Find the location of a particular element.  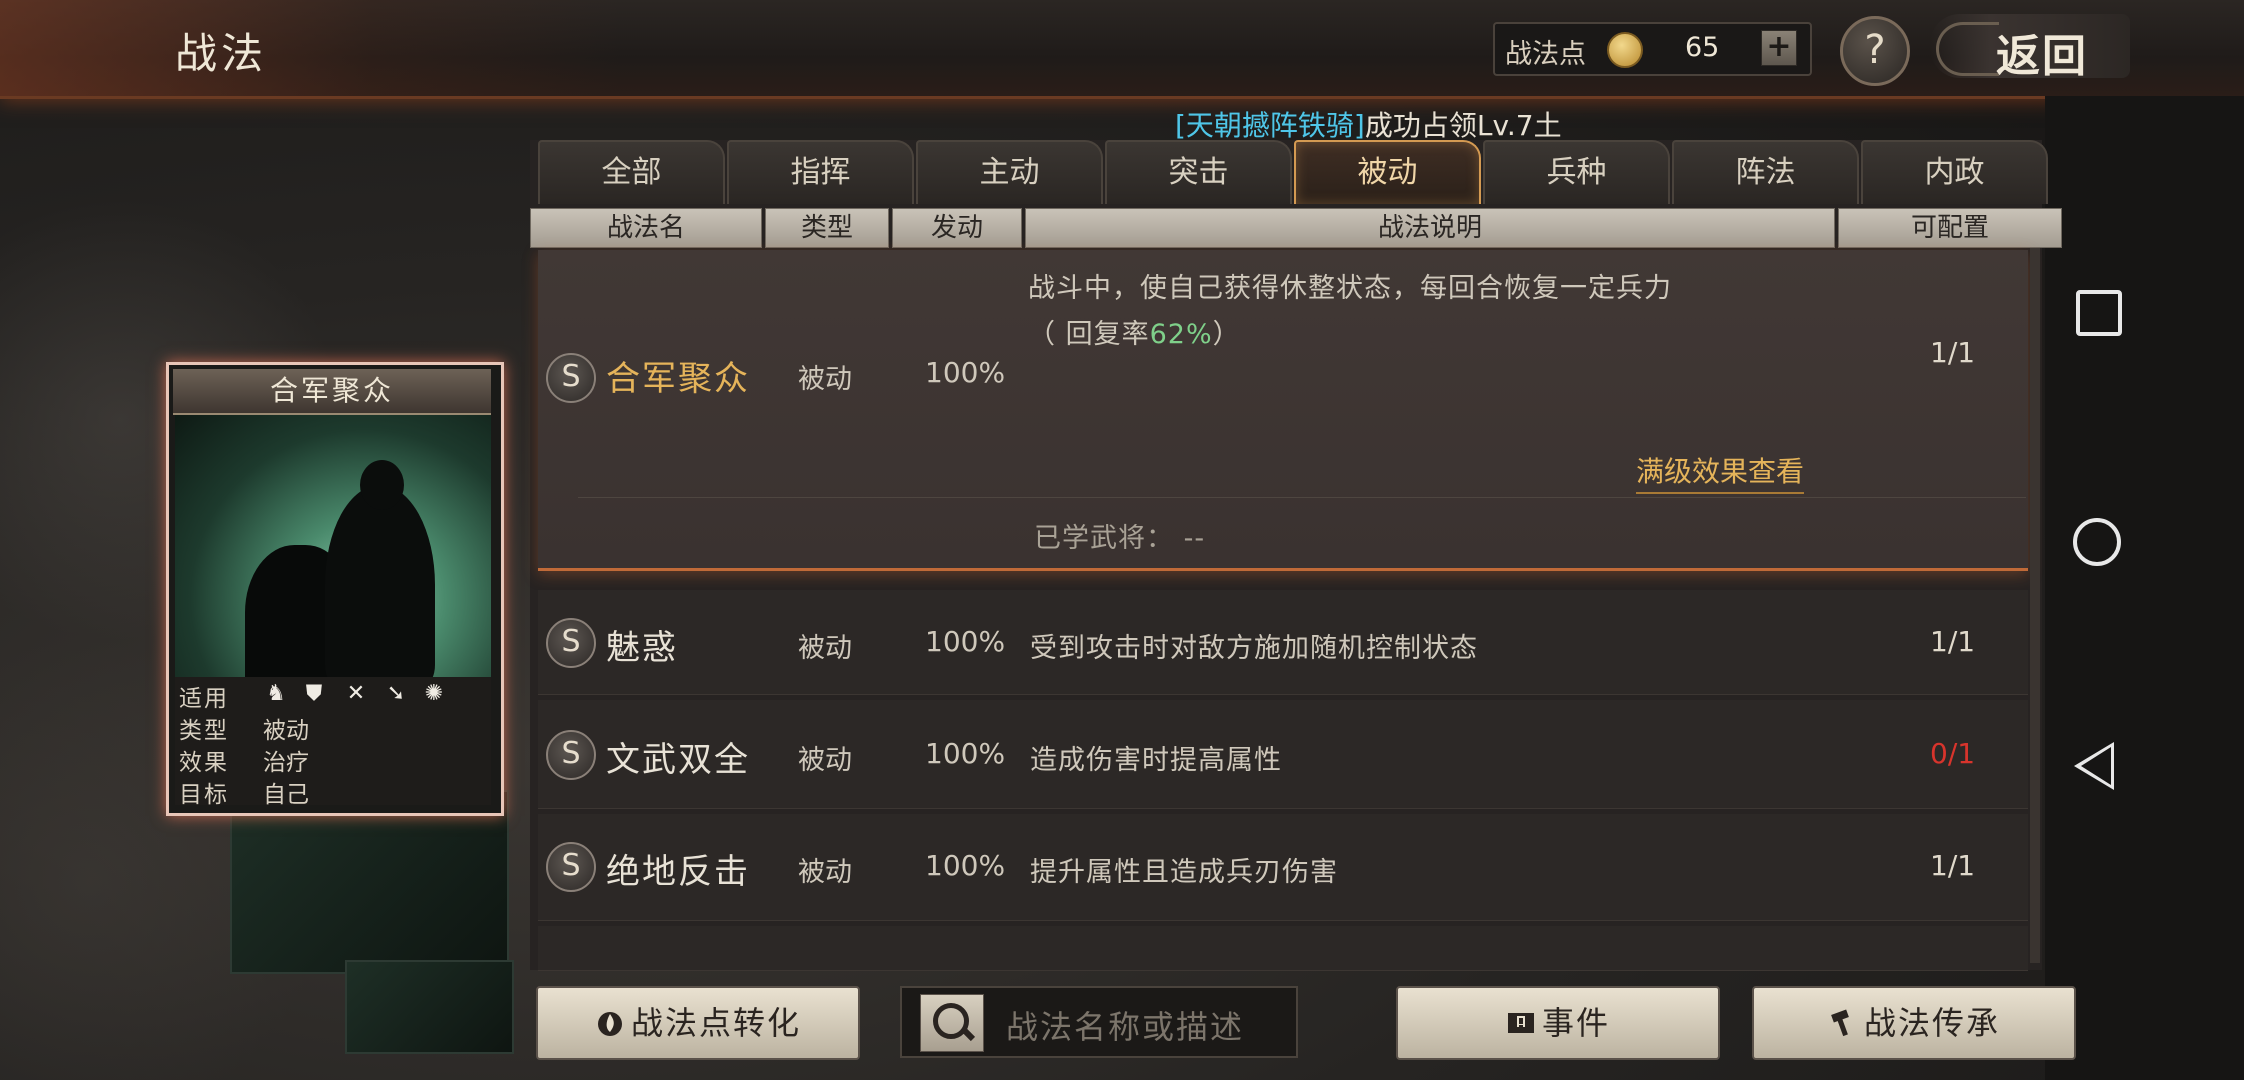

card-row-effect: 效果 治疗 is located at coordinates (334, 759).